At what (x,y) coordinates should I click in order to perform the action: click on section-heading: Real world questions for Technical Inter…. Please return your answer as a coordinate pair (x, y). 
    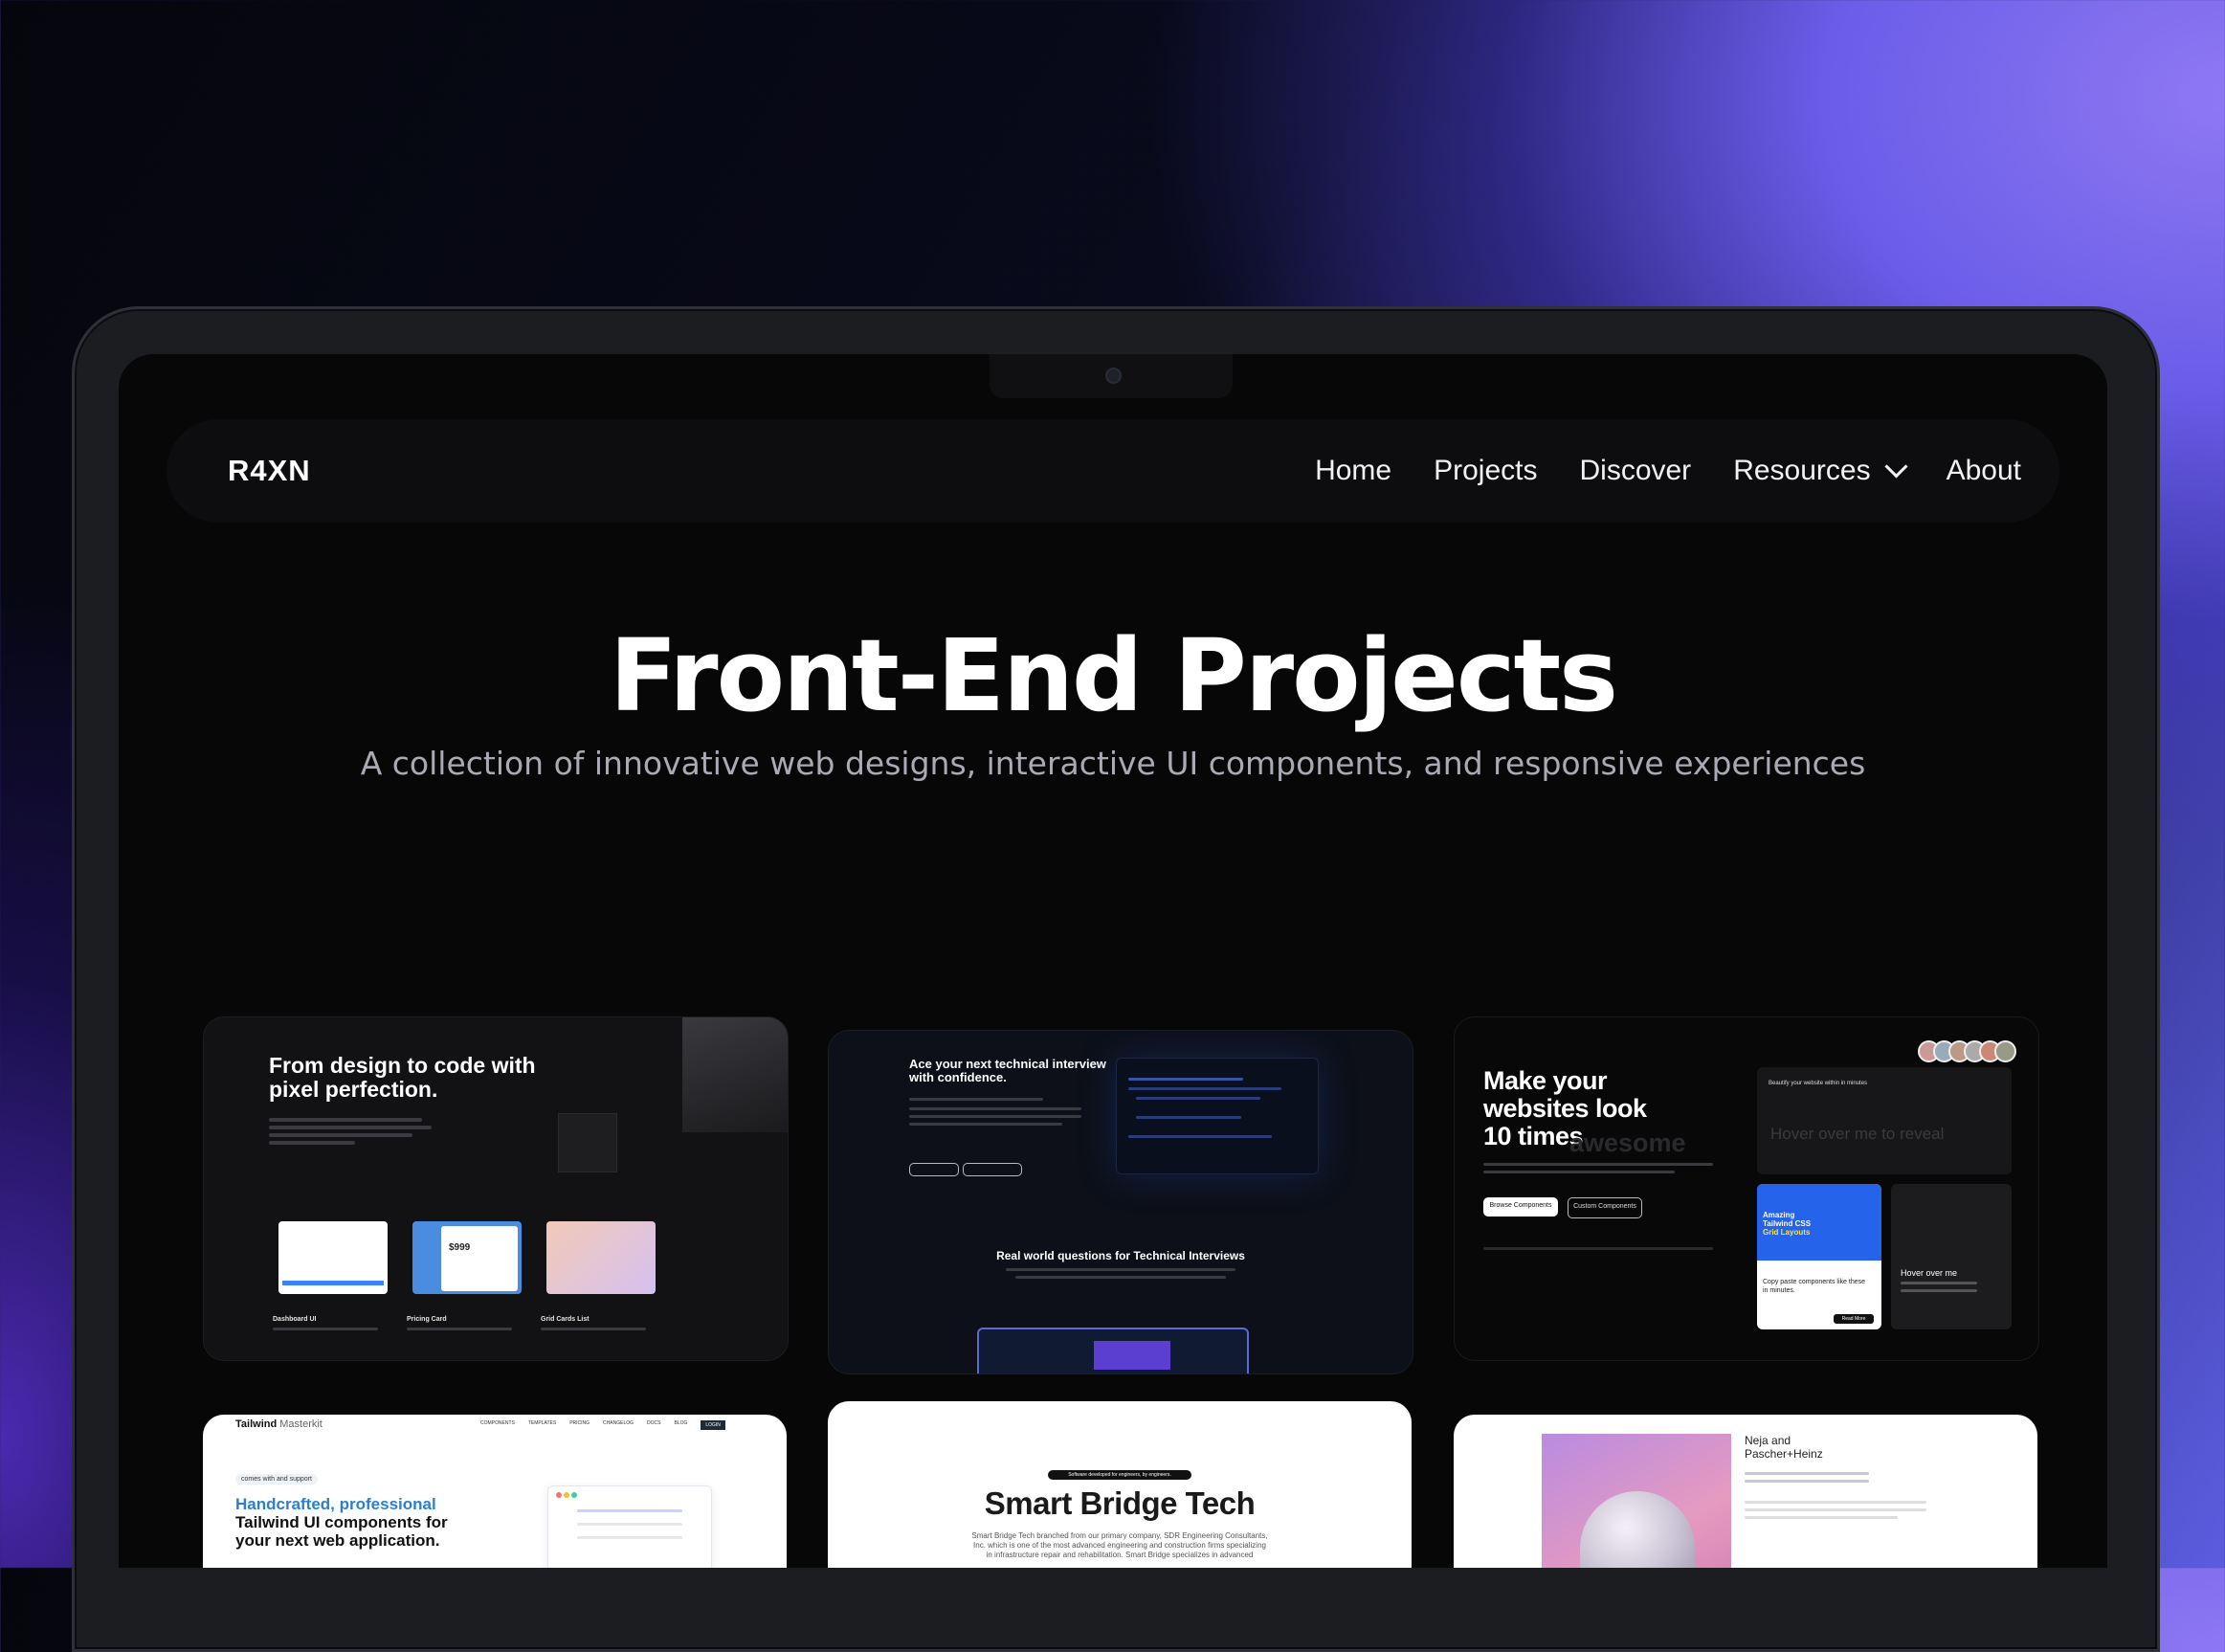
    Looking at the image, I should click on (1121, 1255).